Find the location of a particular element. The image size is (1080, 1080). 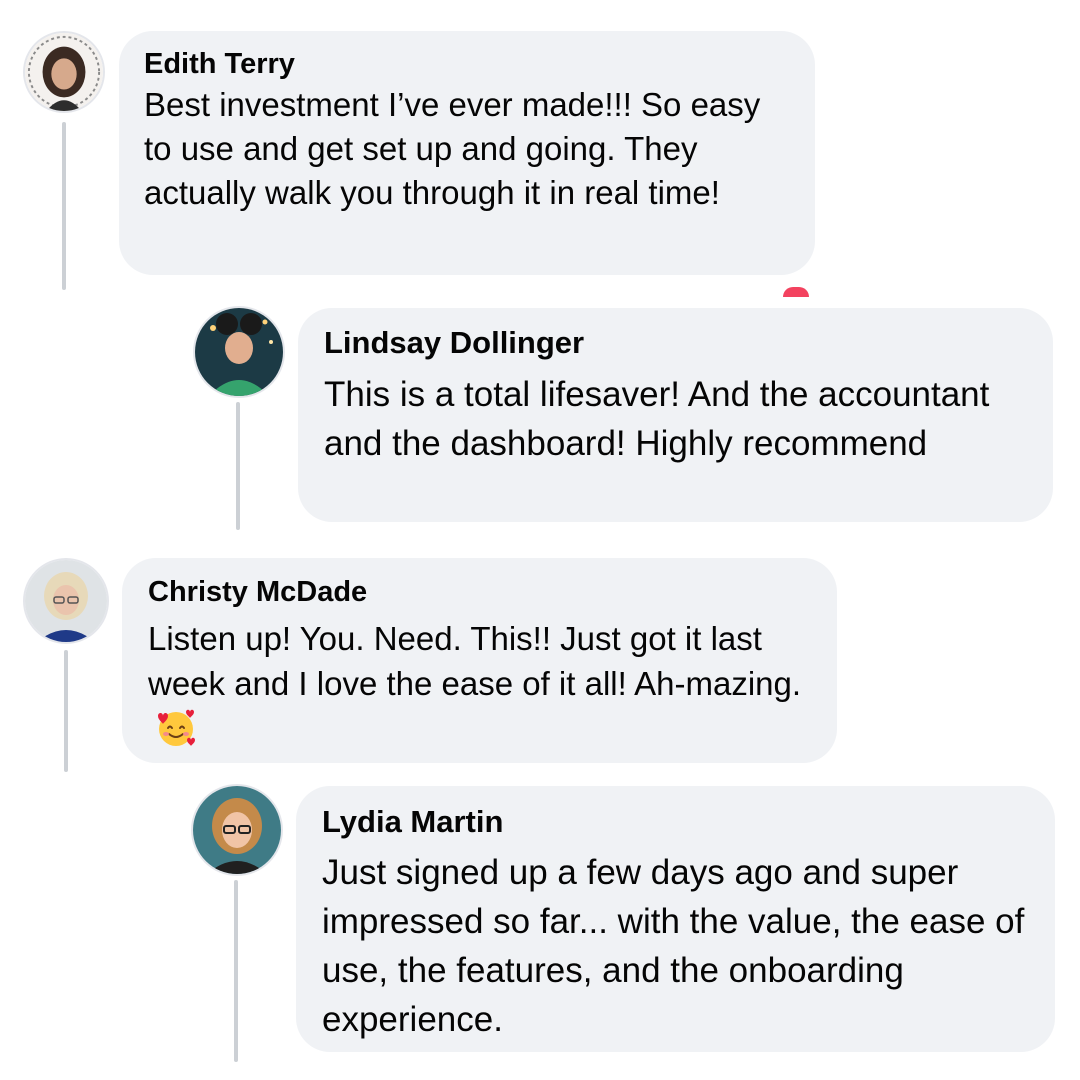

comment-author: Lindsay Dollinger is located at coordinates (675, 343).